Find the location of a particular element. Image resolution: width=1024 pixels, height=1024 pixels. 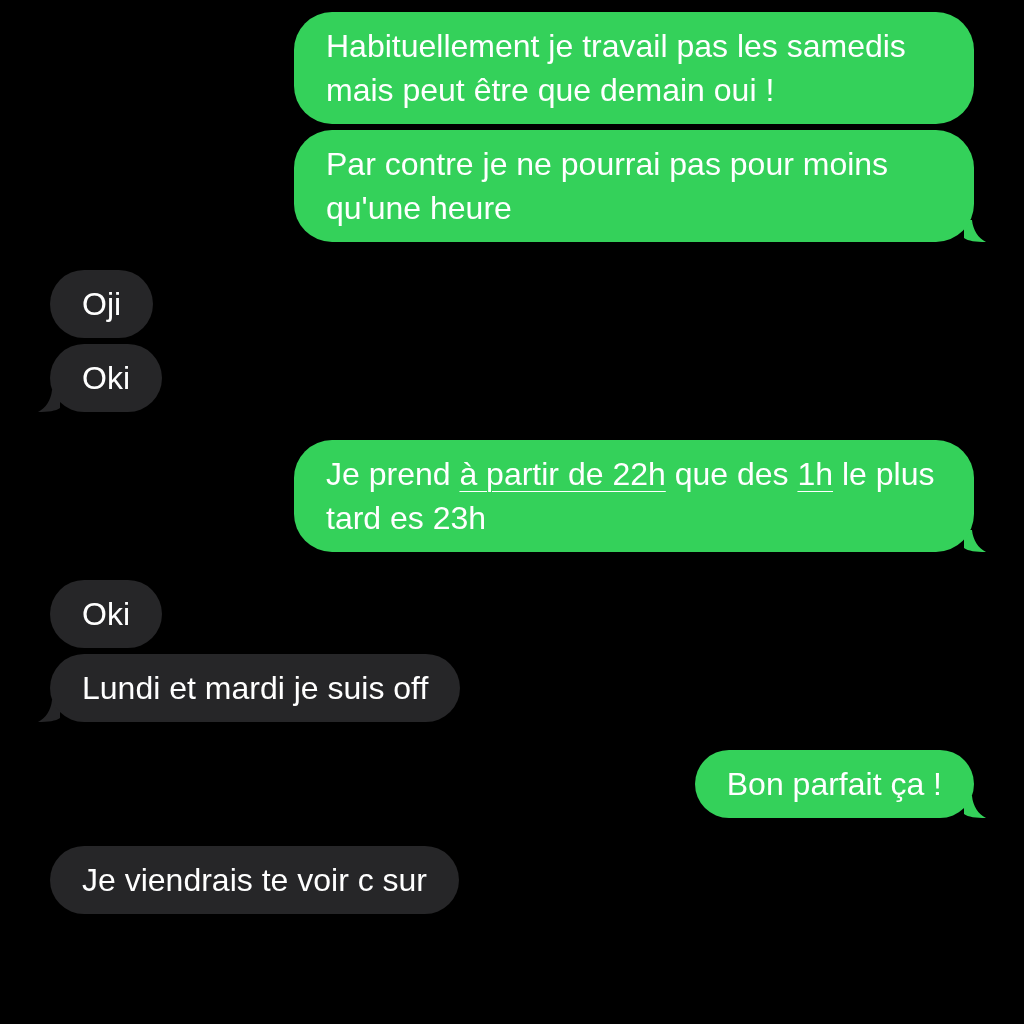

sent-message-bubble: Habituellement je travail pas les samedis mais peut être que demain oui ! is located at coordinates (634, 68).